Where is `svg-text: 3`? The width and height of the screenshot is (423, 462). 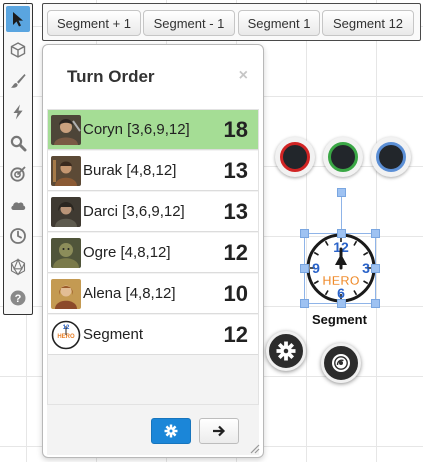 svg-text: 3 is located at coordinates (366, 268).